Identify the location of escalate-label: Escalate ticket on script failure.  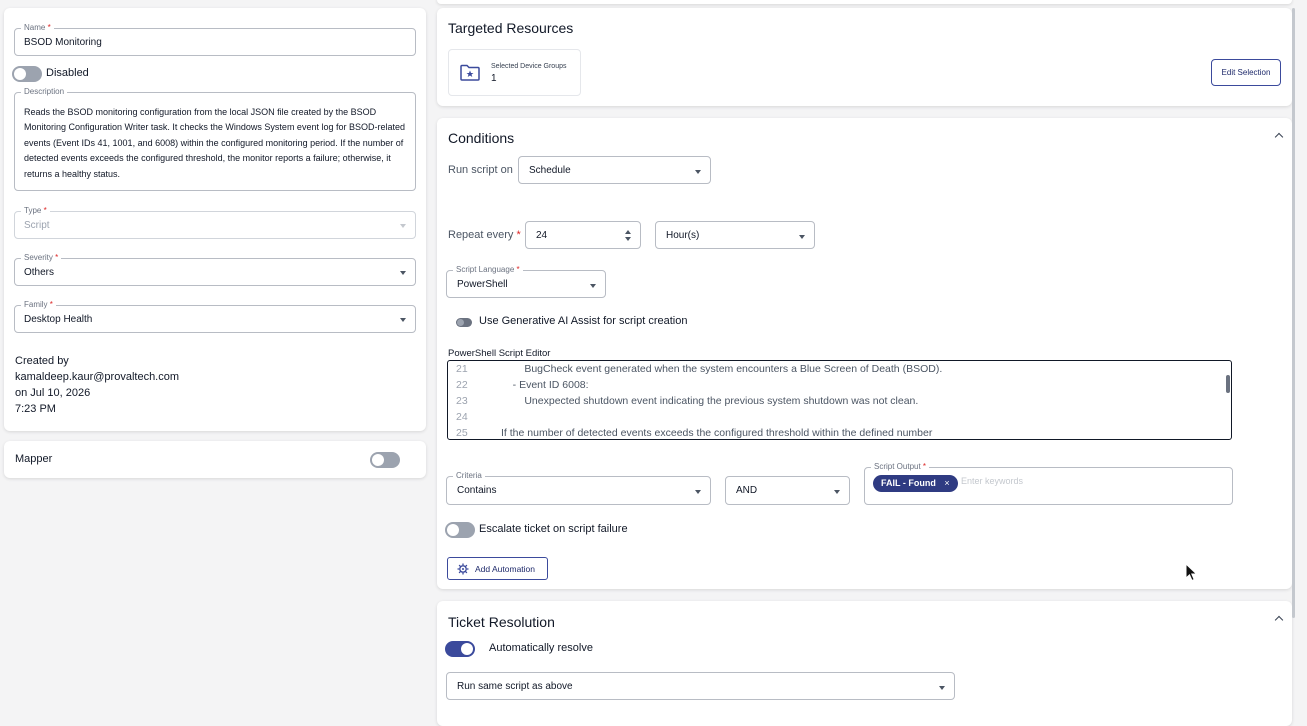
(553, 529).